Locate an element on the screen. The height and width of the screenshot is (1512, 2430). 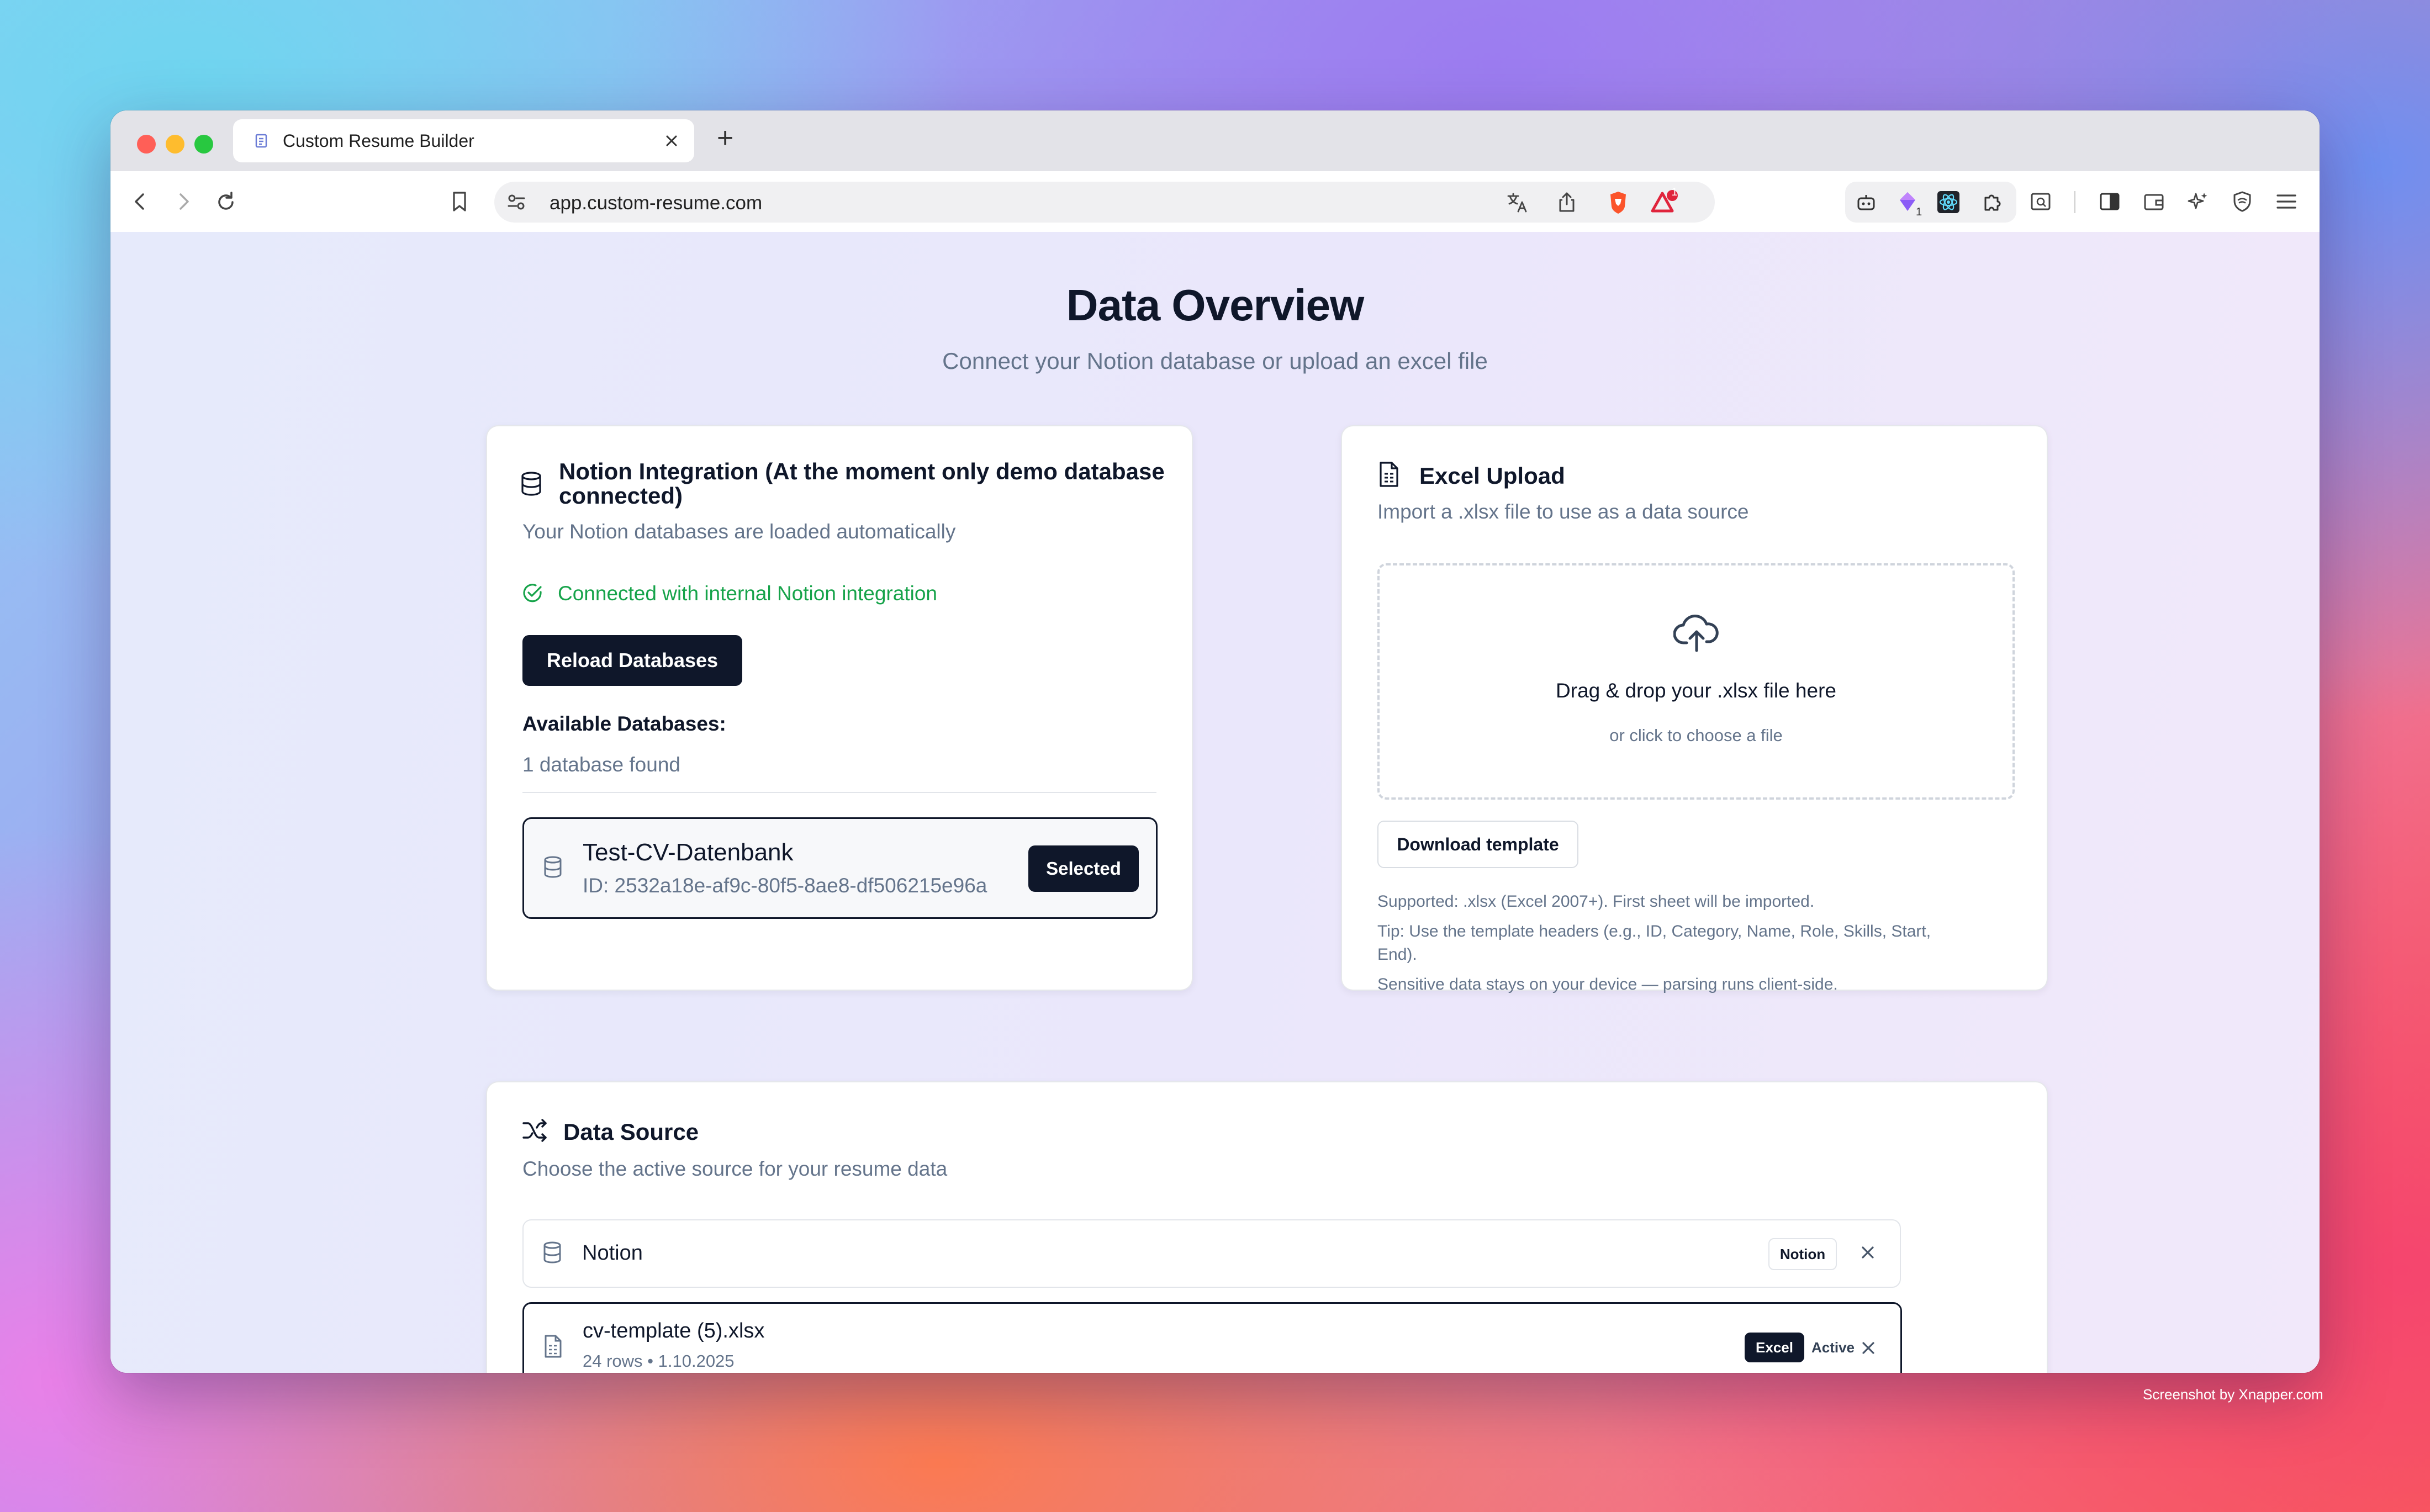
reload-databases-button: Reload Databases is located at coordinates (632, 660).